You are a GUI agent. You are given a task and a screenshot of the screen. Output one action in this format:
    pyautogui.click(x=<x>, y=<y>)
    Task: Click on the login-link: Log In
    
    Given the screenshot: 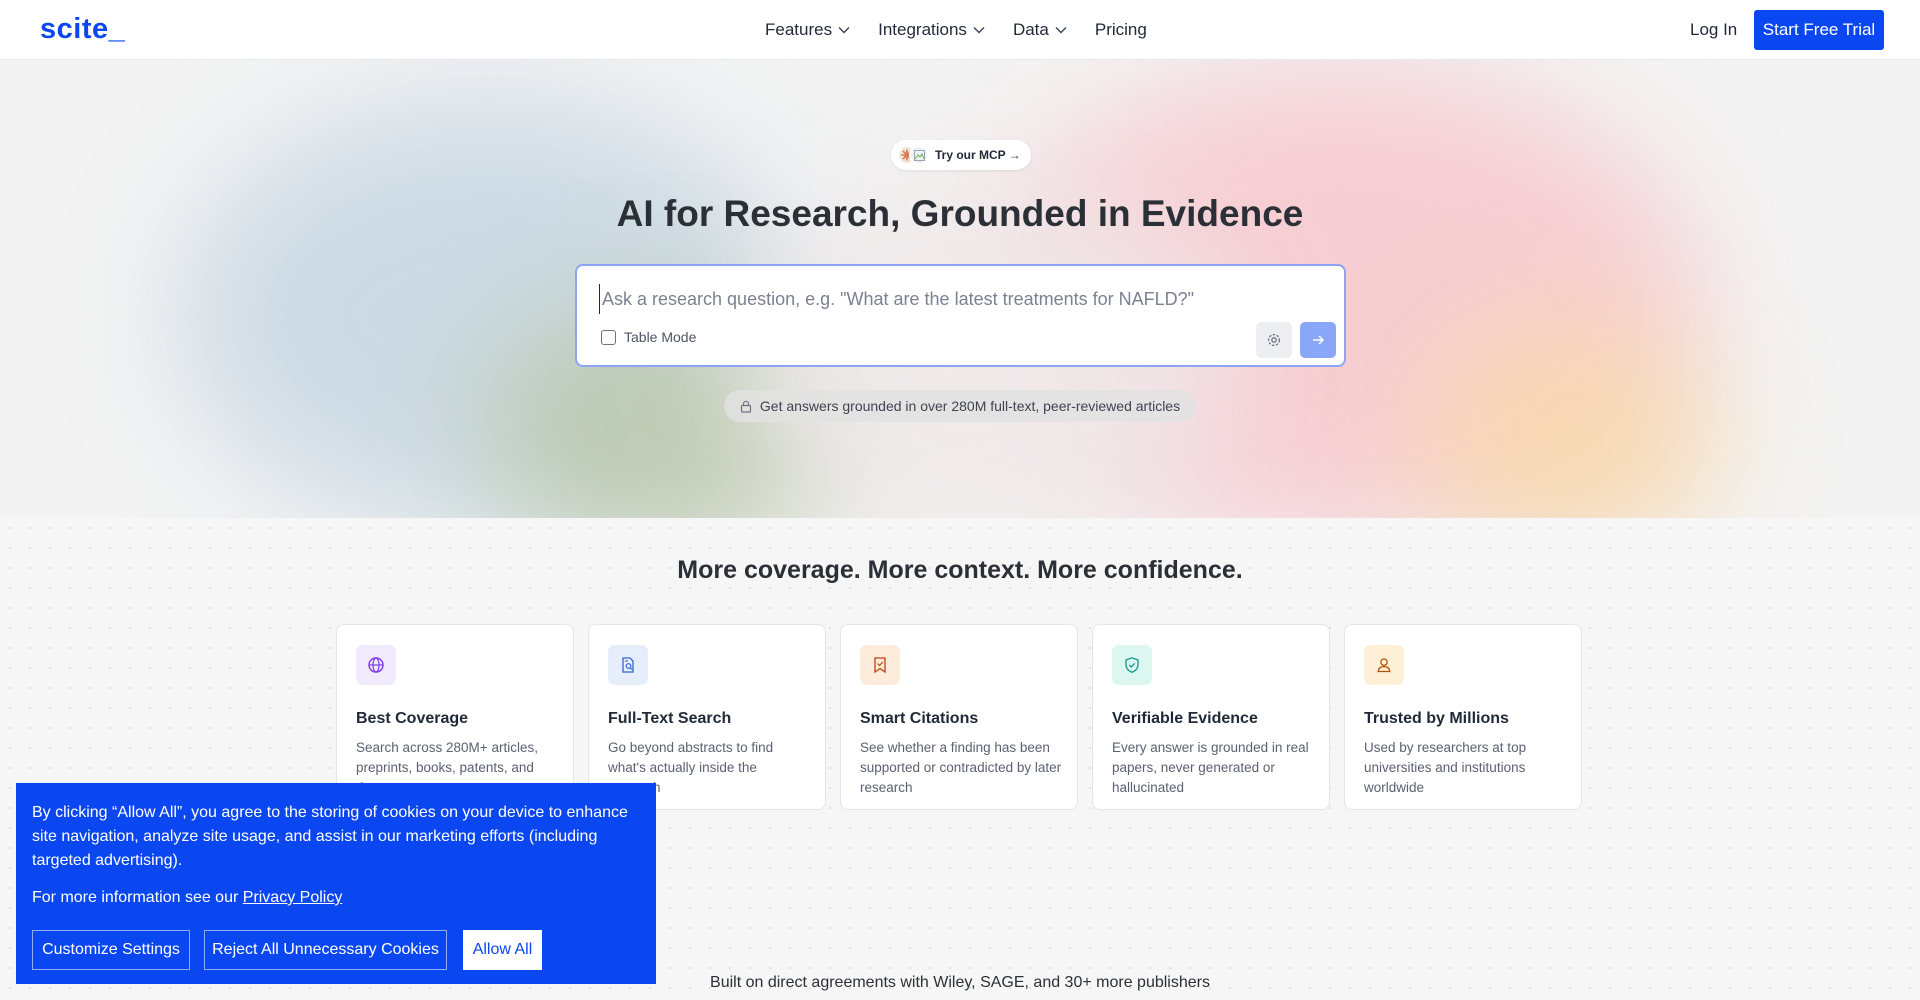 What is the action you would take?
    pyautogui.click(x=1713, y=30)
    